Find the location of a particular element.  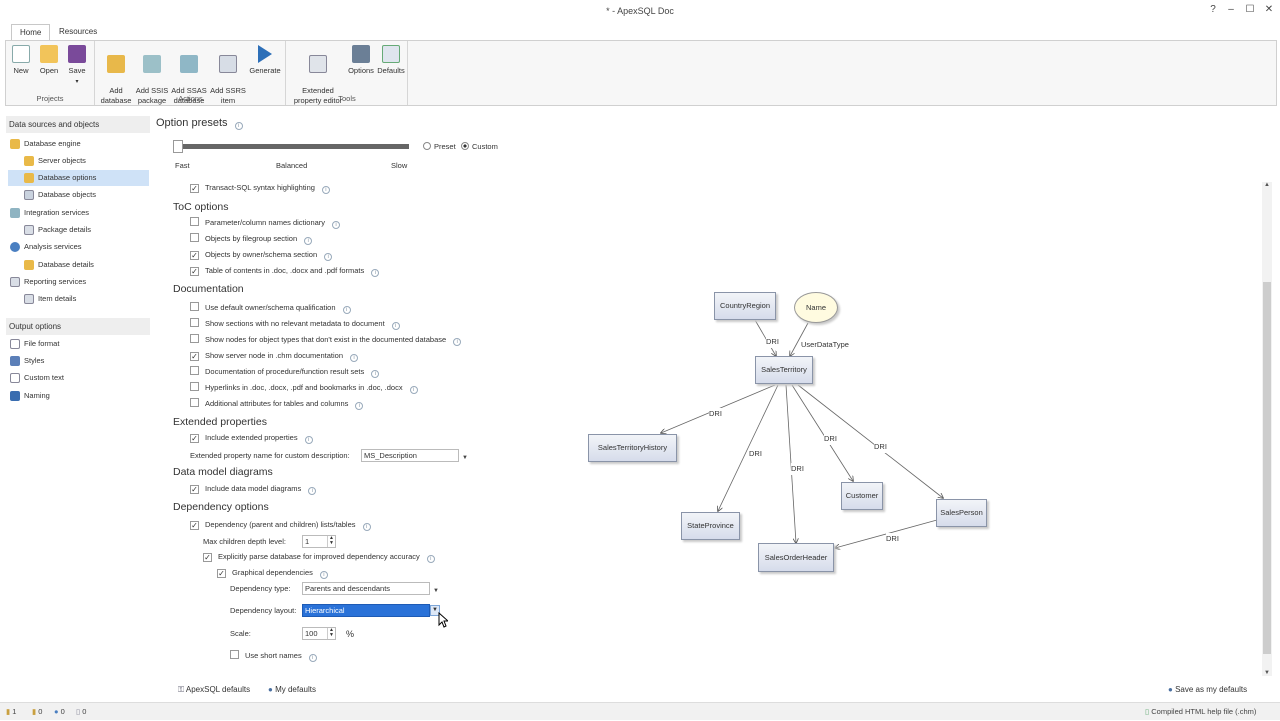

window-title: * - ApexSQL Doc is located at coordinates (640, 11).